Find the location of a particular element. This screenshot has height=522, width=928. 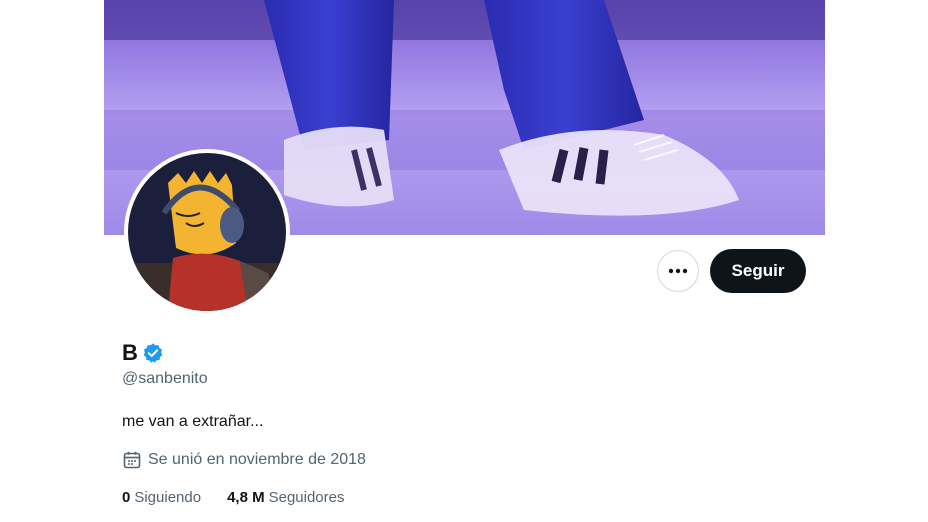

following-count: 0 is located at coordinates (126, 497).